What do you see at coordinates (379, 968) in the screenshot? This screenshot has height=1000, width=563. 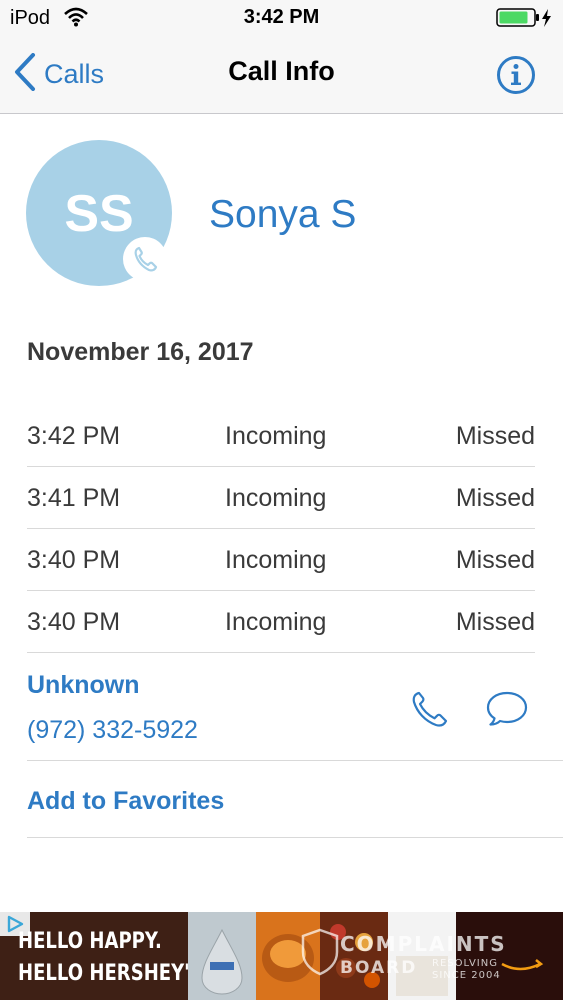 I see `watermark-line2: BOARD` at bounding box center [379, 968].